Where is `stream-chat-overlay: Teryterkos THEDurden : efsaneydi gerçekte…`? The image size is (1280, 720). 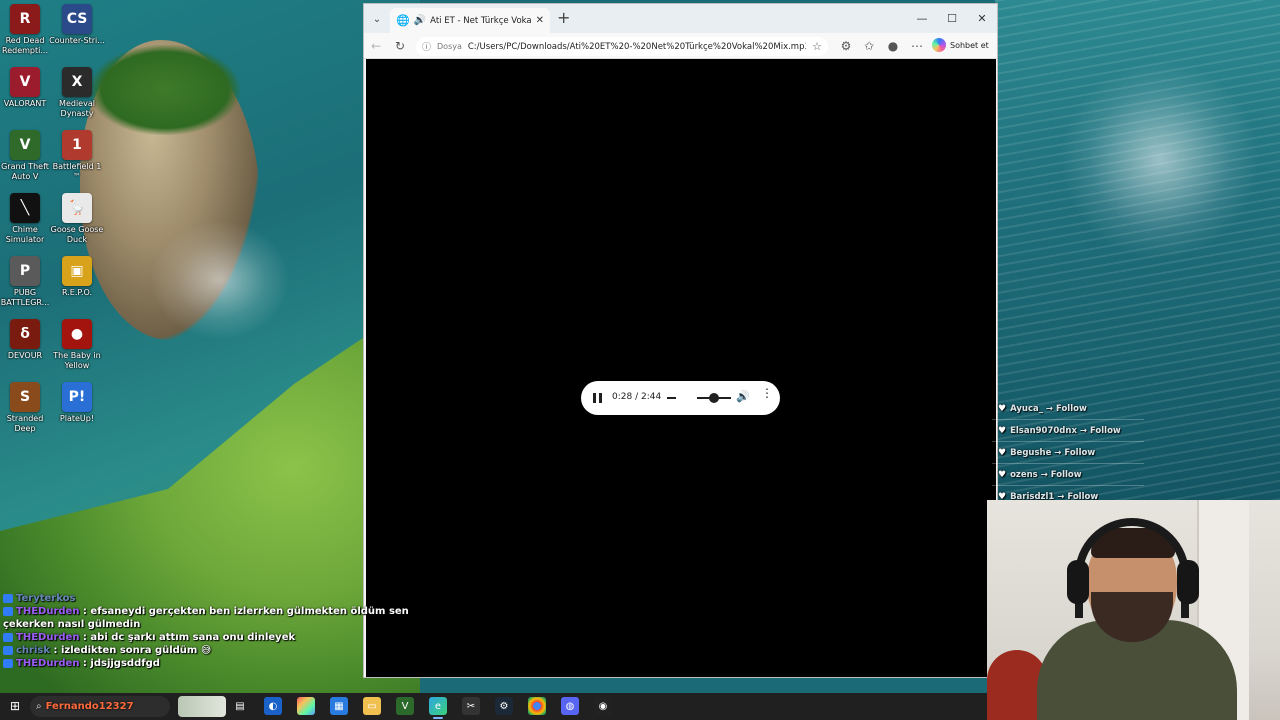
stream-chat-overlay: Teryterkos THEDurden : efsaneydi gerçekte… is located at coordinates (230, 631).